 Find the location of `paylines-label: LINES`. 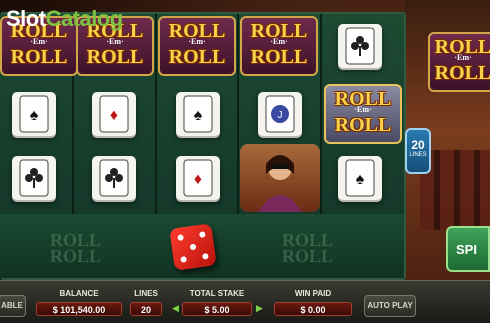

paylines-label: LINES is located at coordinates (418, 155).